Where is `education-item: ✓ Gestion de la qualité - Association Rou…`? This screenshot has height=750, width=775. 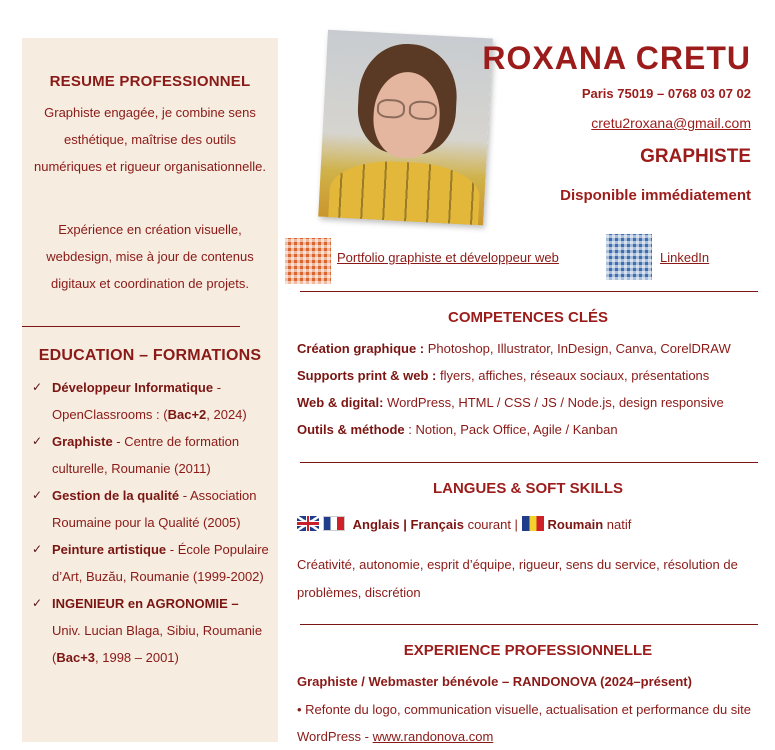 education-item: ✓ Gestion de la qualité - Association Rou… is located at coordinates (150, 509).